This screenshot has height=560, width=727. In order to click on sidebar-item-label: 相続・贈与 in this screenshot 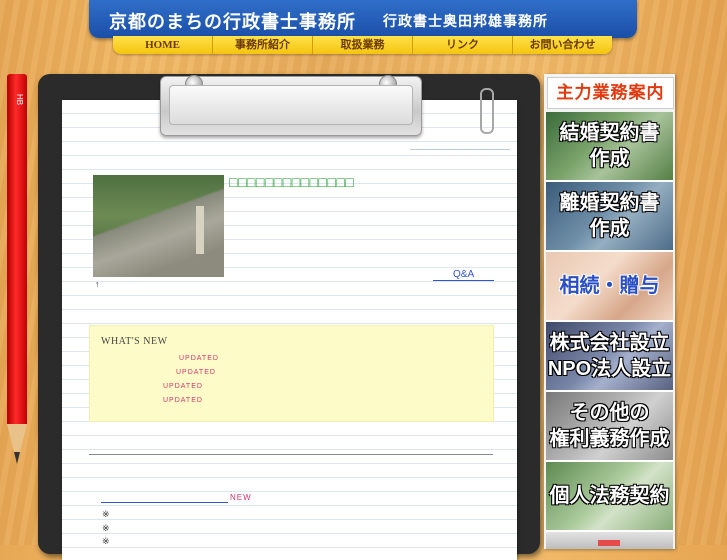, I will do `click(609, 286)`.